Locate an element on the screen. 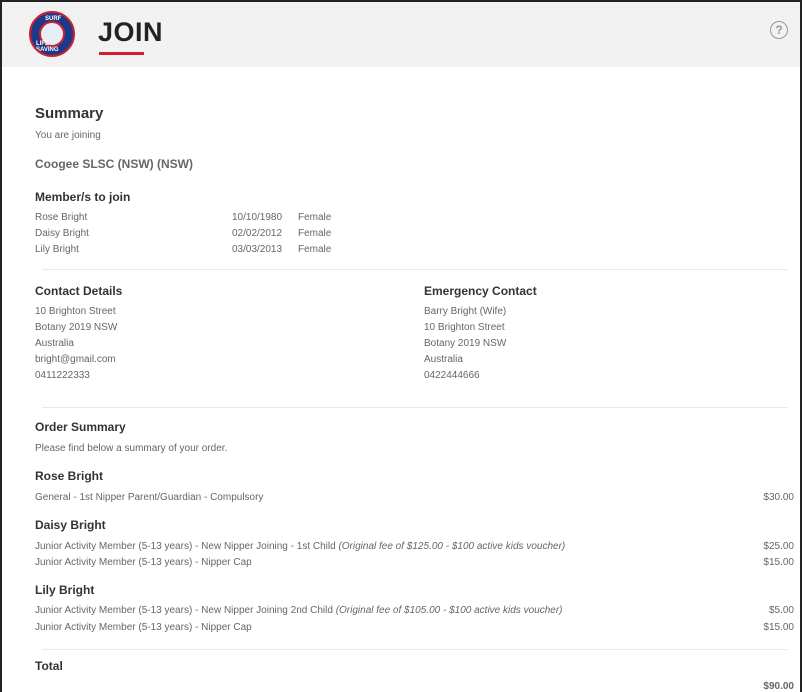 This screenshot has width=806, height=692. contact-line: Botany 2019 NSW is located at coordinates (76, 327).